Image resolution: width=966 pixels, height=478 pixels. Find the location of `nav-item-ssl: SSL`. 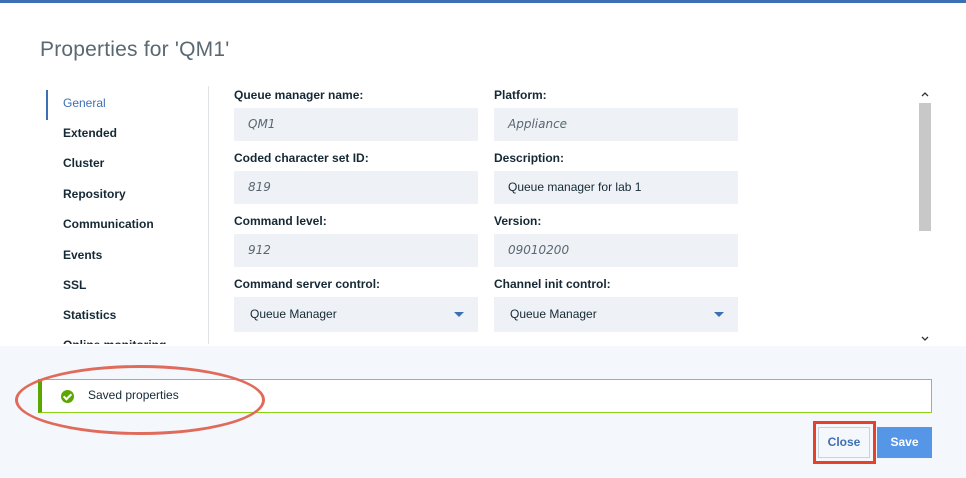

nav-item-ssl: SSL is located at coordinates (124, 285).